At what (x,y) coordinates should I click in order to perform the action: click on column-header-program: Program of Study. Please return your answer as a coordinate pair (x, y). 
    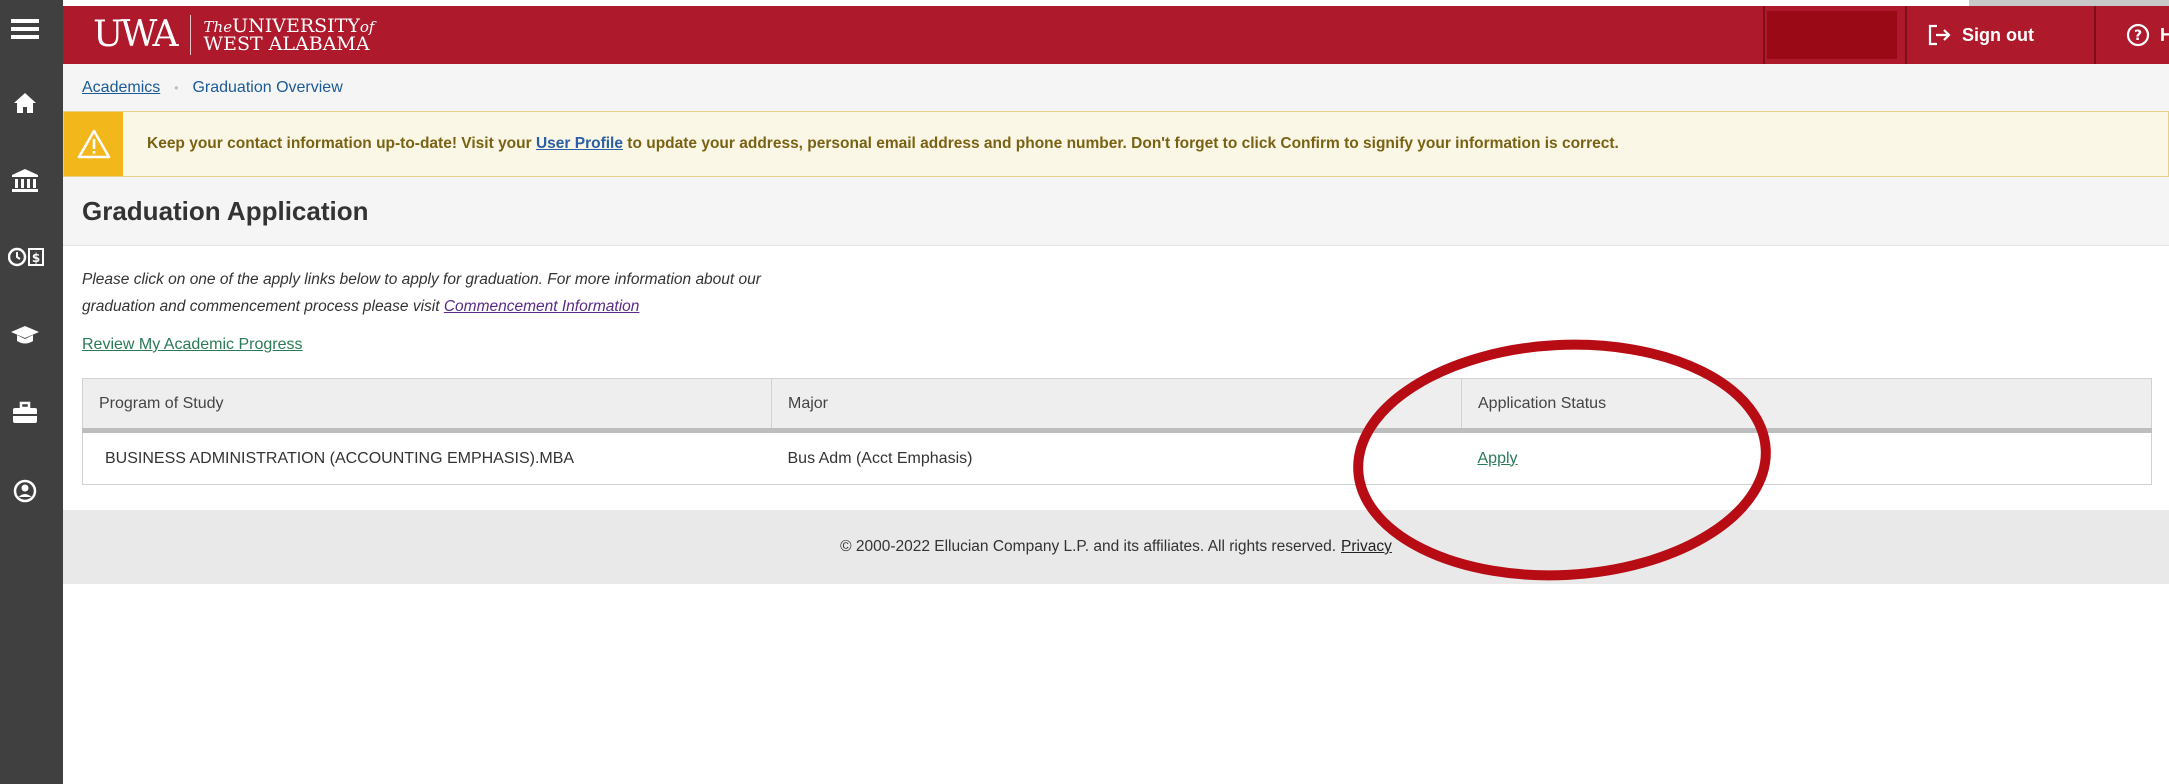
    Looking at the image, I should click on (427, 405).